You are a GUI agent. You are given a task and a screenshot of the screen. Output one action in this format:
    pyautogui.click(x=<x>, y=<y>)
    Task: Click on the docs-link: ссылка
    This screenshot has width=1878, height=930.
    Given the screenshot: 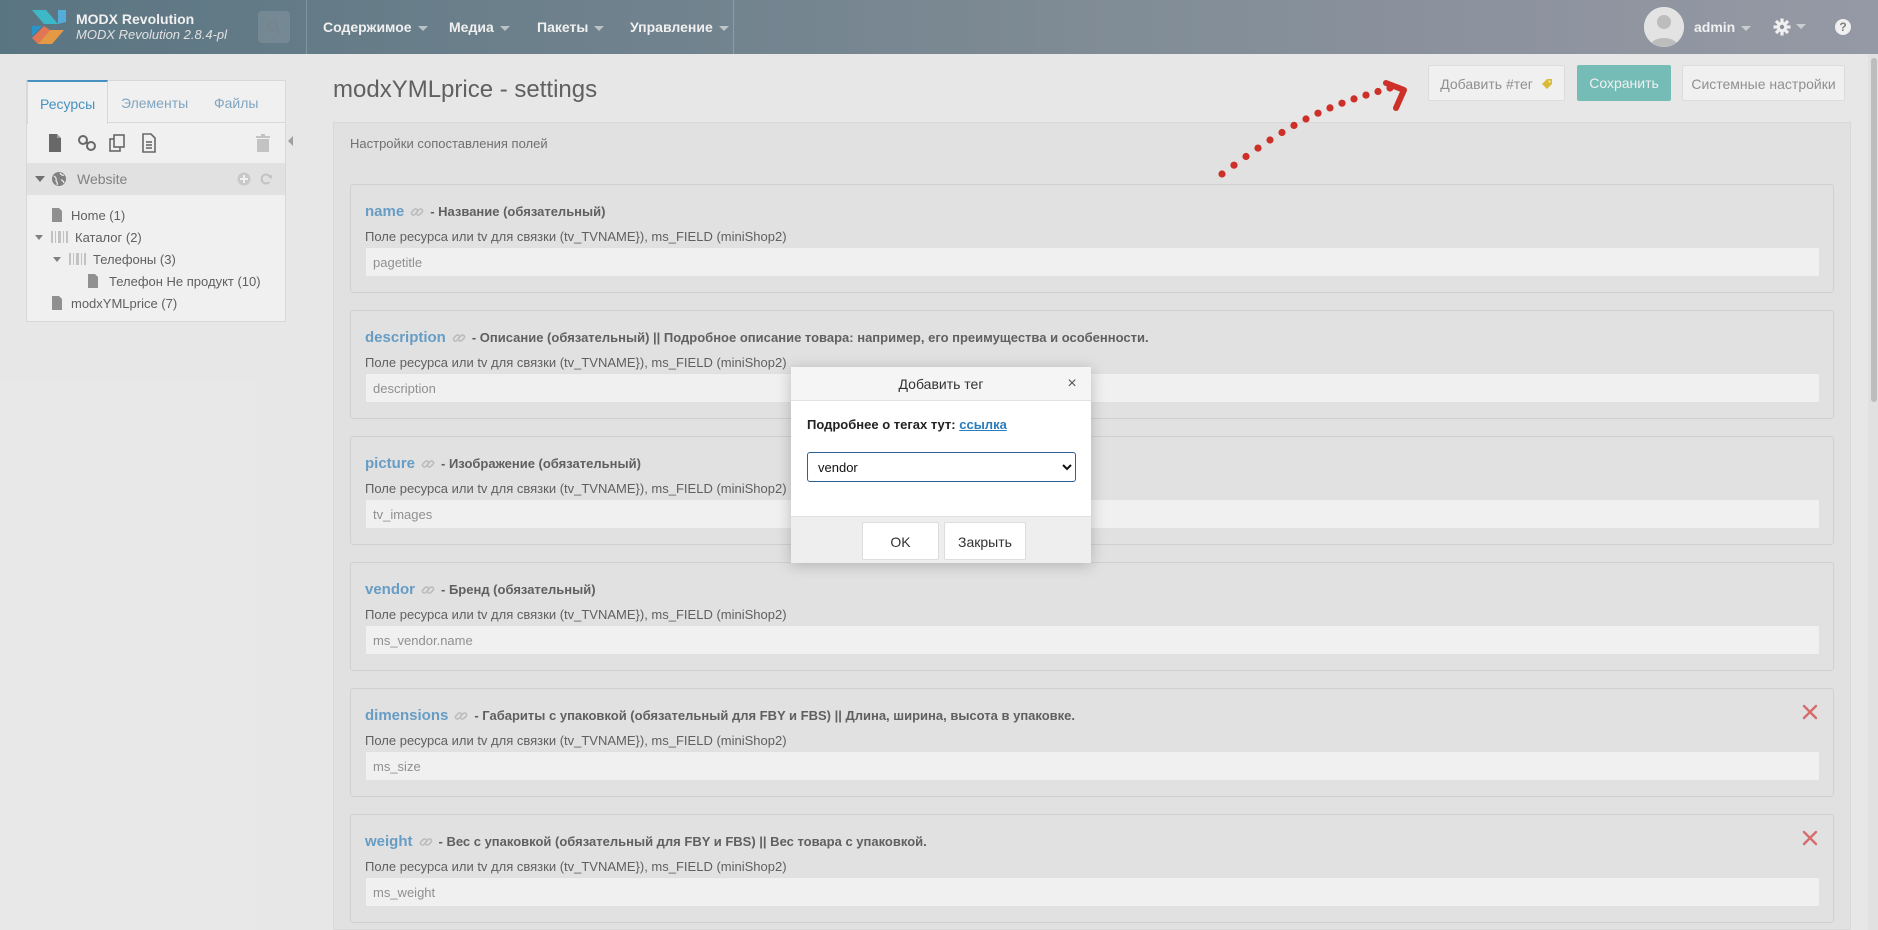 What is the action you would take?
    pyautogui.click(x=983, y=424)
    